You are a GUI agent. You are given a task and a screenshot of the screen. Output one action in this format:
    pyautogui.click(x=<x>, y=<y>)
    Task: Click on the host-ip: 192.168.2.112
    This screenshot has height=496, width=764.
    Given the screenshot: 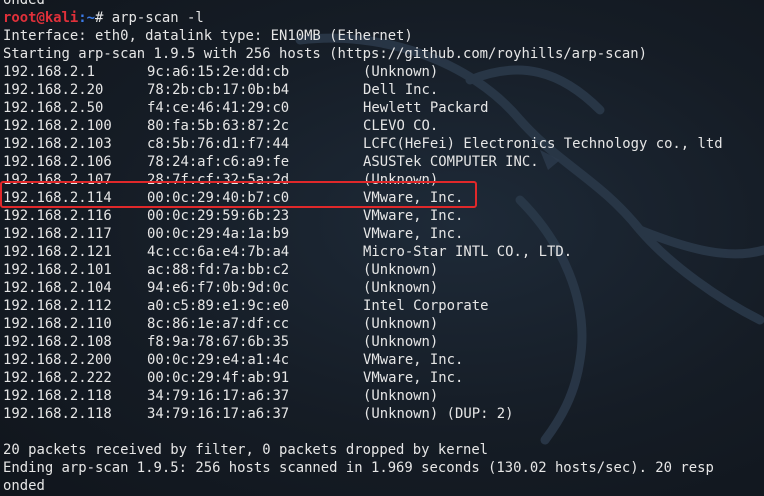 What is the action you would take?
    pyautogui.click(x=57, y=306)
    